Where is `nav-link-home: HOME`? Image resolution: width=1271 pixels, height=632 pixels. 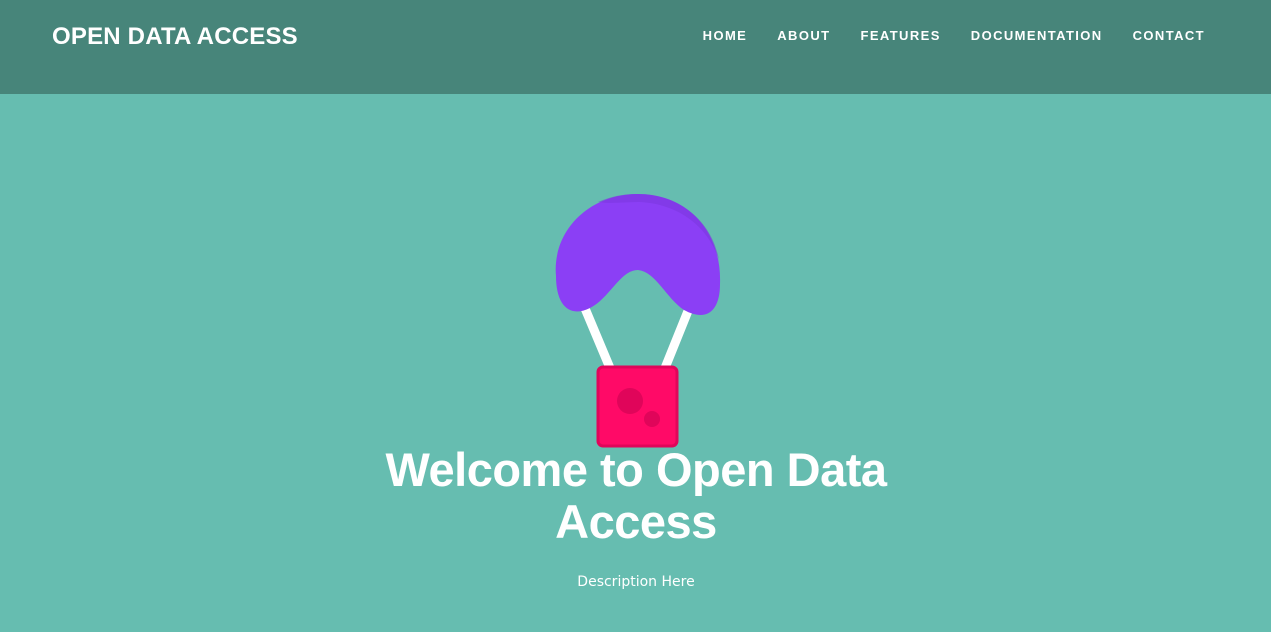 nav-link-home: HOME is located at coordinates (725, 35).